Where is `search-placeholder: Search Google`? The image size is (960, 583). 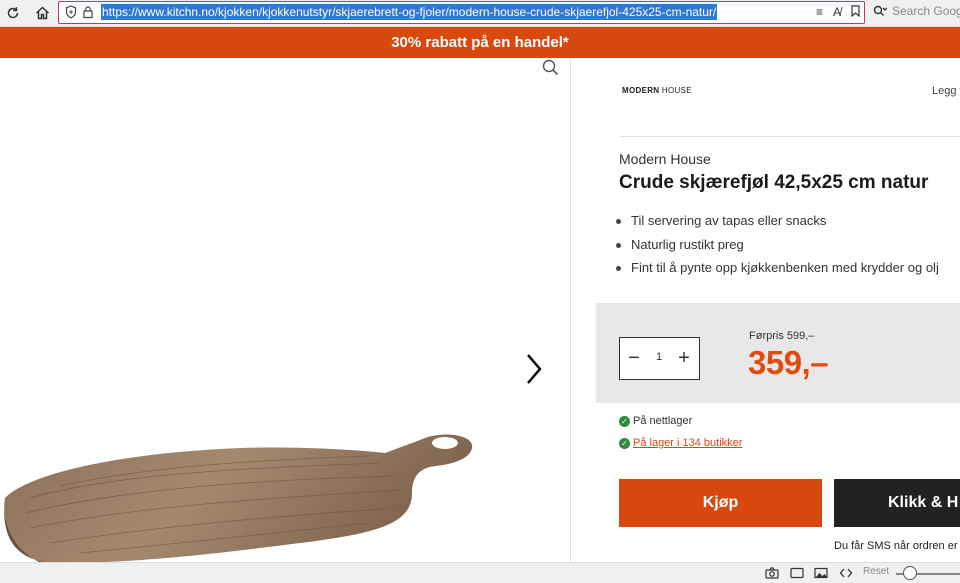
search-placeholder: Search Google is located at coordinates (926, 11).